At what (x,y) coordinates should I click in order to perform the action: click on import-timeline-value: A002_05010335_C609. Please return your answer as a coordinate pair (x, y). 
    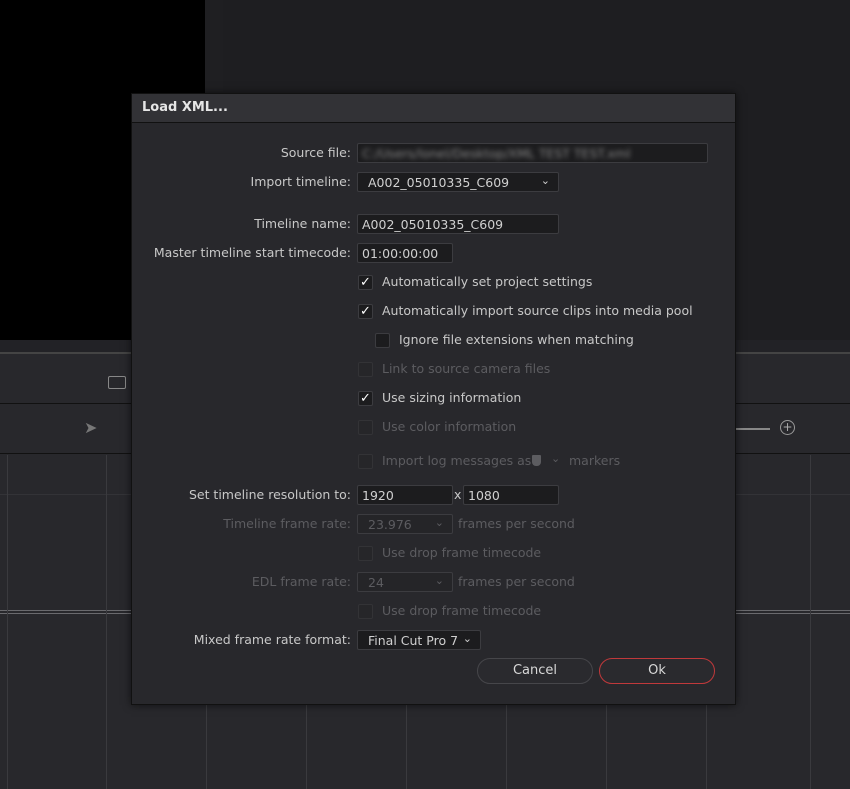
    Looking at the image, I should click on (439, 182).